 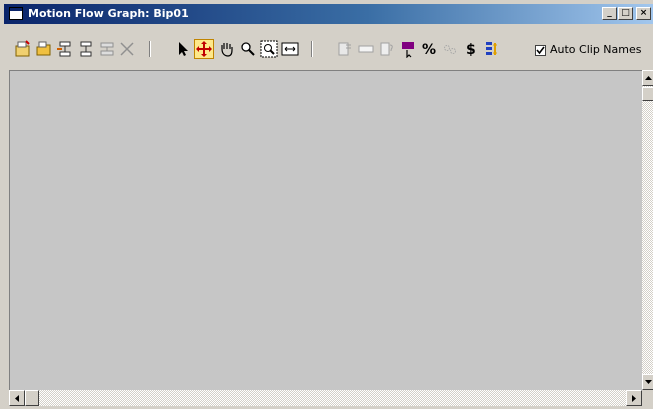 I want to click on arrow-right-icon, so click(x=634, y=398).